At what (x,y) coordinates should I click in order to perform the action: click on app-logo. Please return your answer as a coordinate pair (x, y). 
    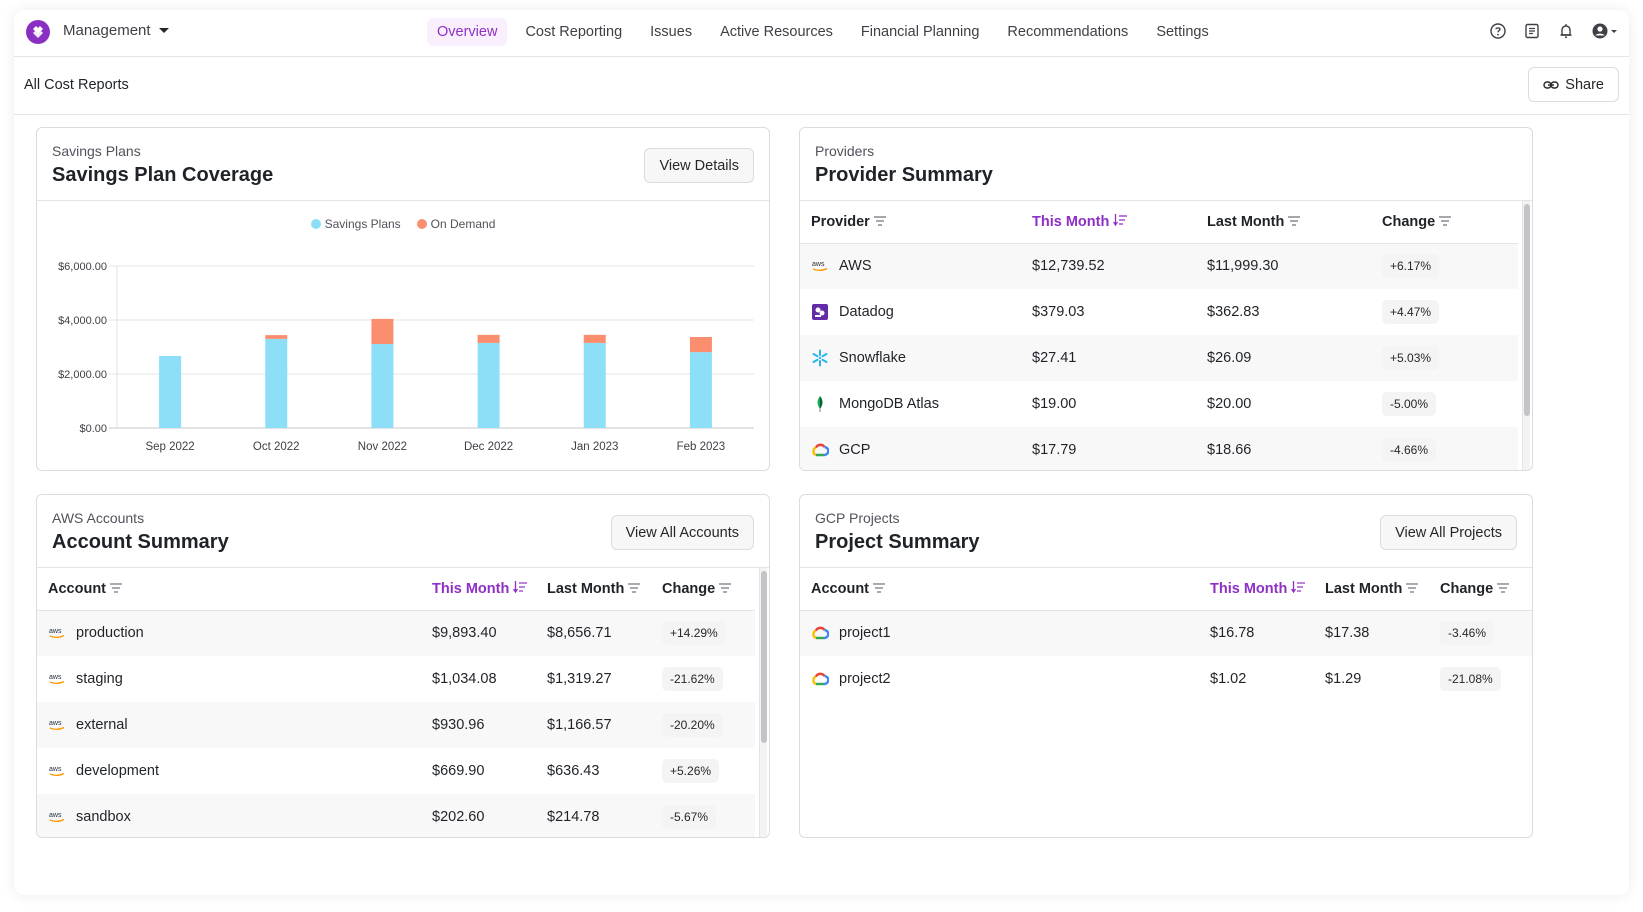
    Looking at the image, I should click on (38, 32).